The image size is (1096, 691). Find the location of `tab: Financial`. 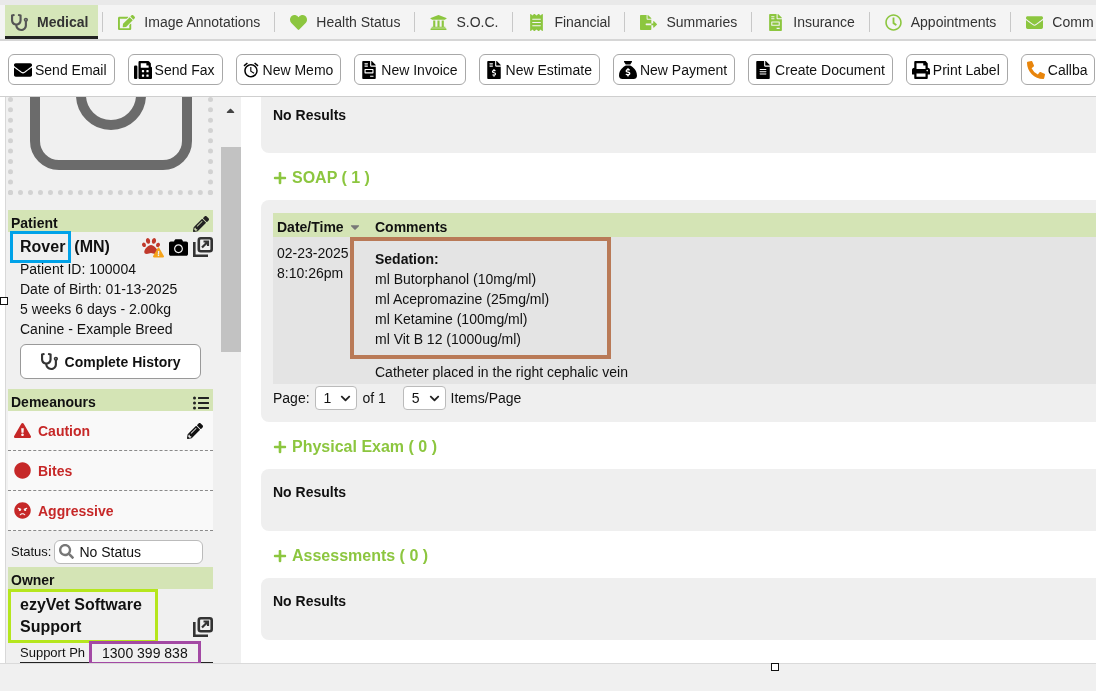

tab: Financial is located at coordinates (571, 22).